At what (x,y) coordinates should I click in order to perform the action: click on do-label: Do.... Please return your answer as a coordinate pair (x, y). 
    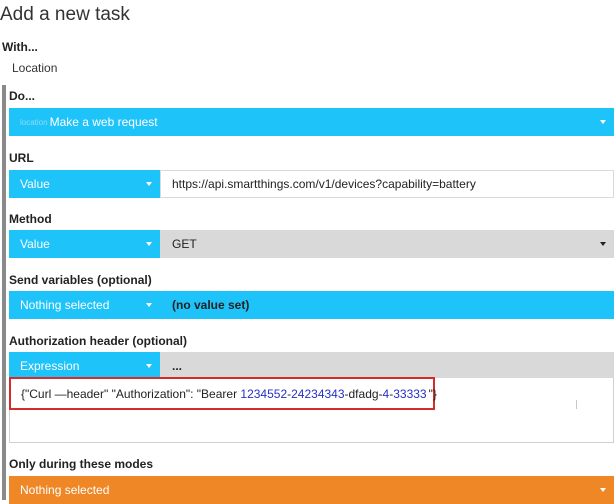
    Looking at the image, I should click on (22, 96).